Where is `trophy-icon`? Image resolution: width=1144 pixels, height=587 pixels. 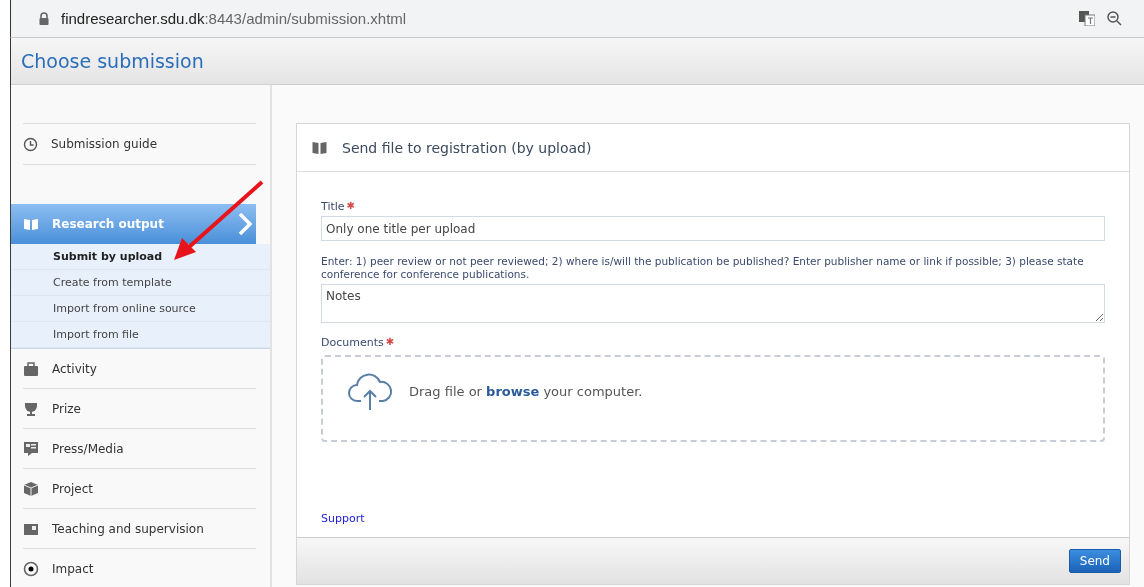 trophy-icon is located at coordinates (31, 408).